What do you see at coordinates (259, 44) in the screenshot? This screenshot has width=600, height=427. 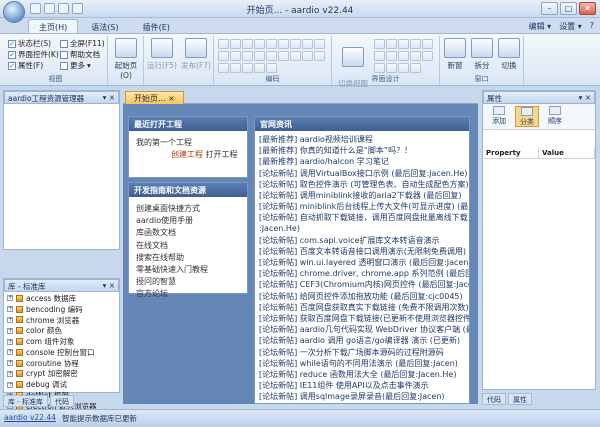 I see `undo-icon` at bounding box center [259, 44].